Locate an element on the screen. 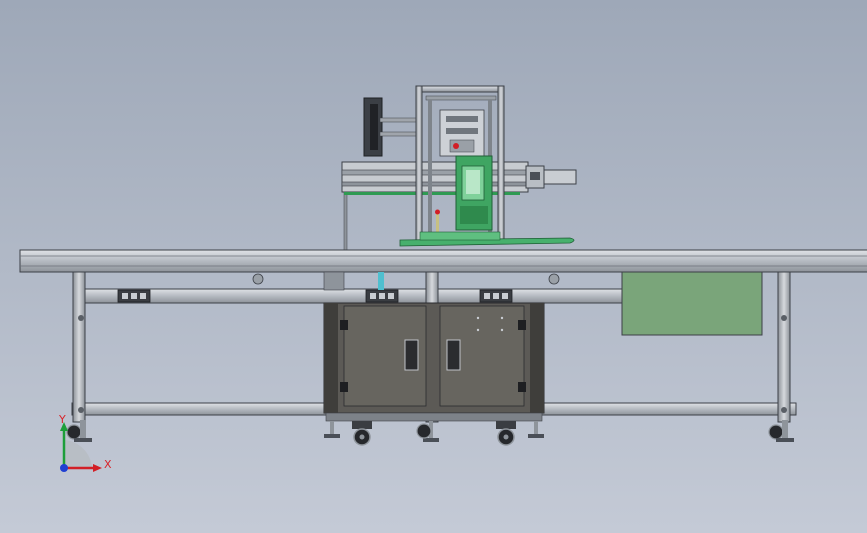 This screenshot has height=533, width=867. feet-and-casters is located at coordinates (430, 429).